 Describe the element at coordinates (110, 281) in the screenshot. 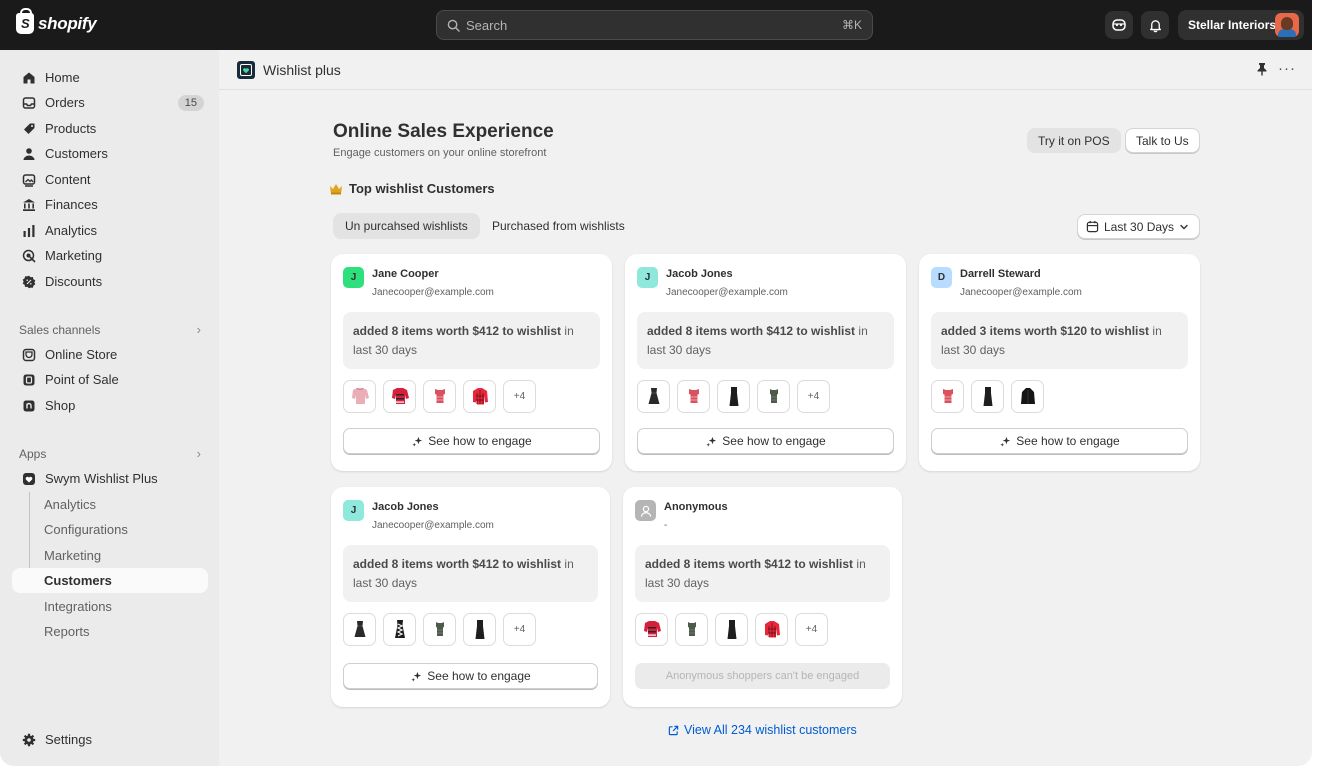

I see `sidebar-item-discounts: Discounts` at that location.